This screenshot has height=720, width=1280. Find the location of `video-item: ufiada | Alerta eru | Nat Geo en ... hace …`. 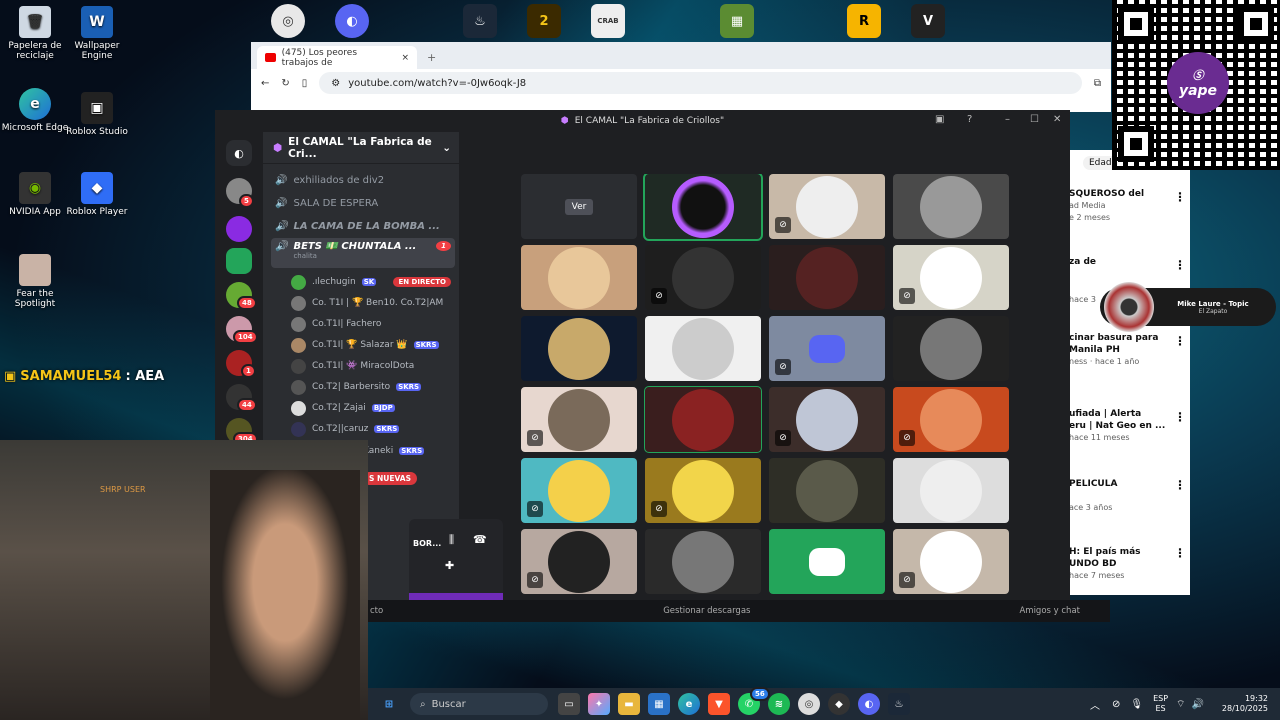

video-item: ufiada | Alerta eru | Nat Geo en ... hace … is located at coordinates (1124, 426).